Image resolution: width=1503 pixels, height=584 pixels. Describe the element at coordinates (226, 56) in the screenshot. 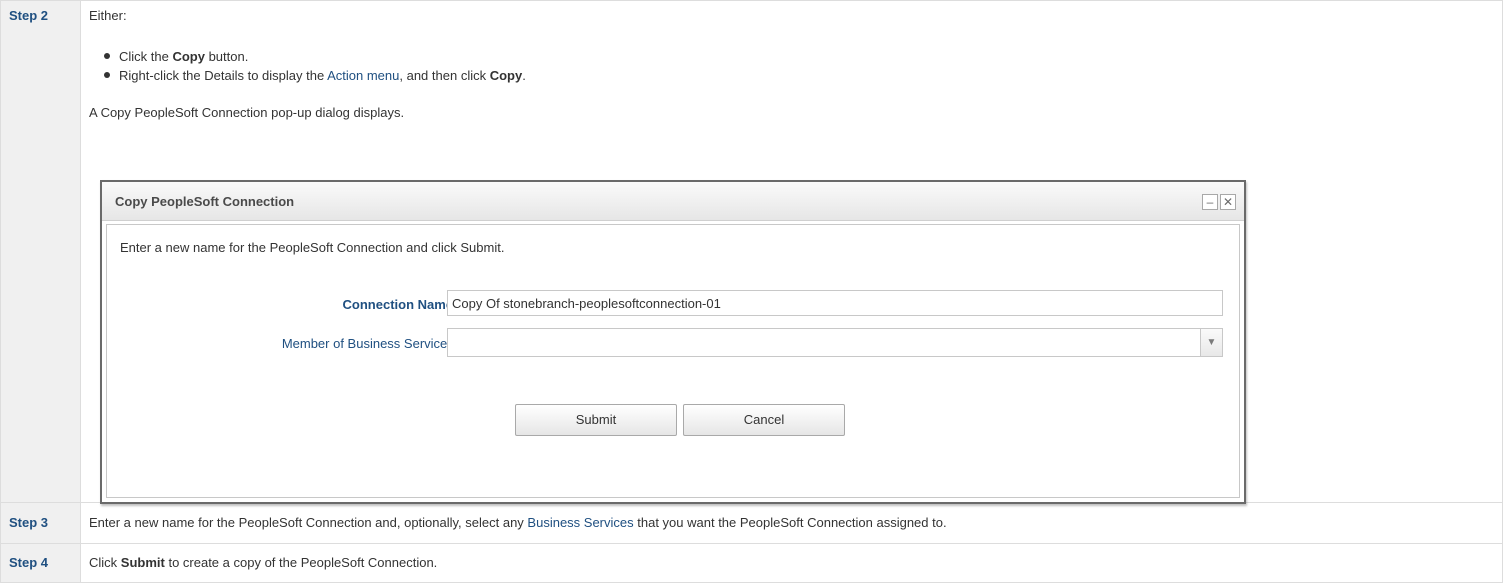

I see `bullet-1-post: button.` at that location.